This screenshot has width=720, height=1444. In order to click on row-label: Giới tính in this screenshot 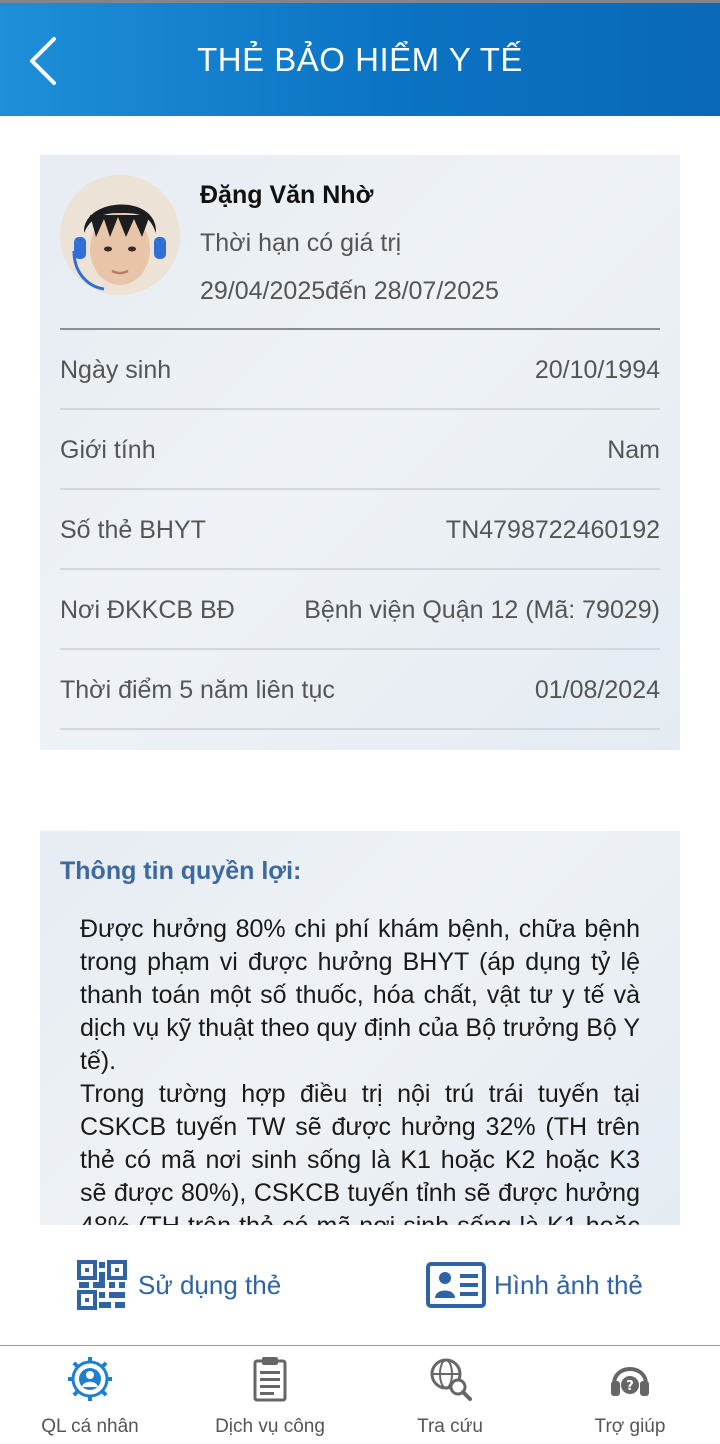, I will do `click(108, 450)`.